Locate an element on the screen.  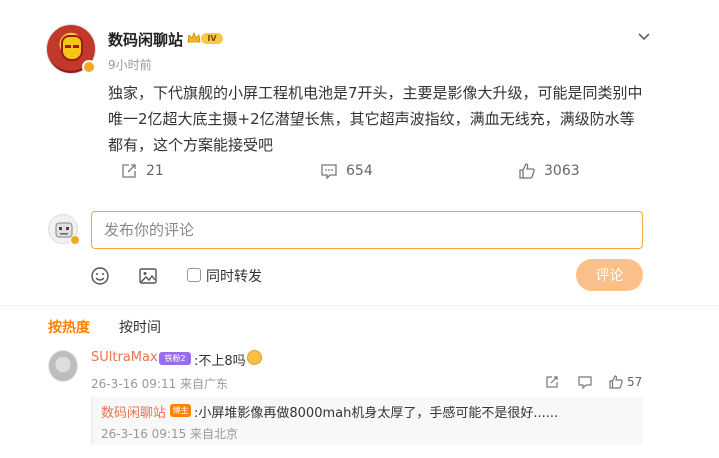
wink-emoji-icon is located at coordinates (254, 357).